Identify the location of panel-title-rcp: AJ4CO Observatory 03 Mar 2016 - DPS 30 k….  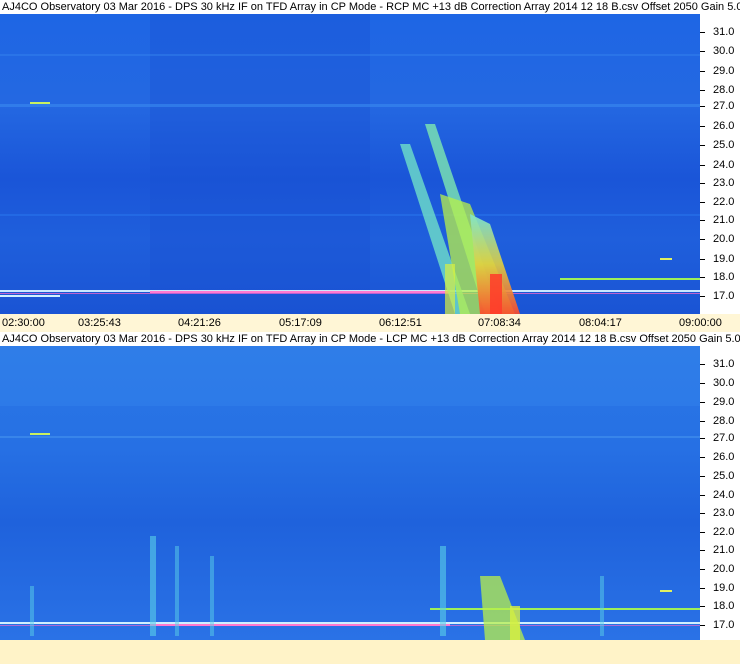
(370, 7).